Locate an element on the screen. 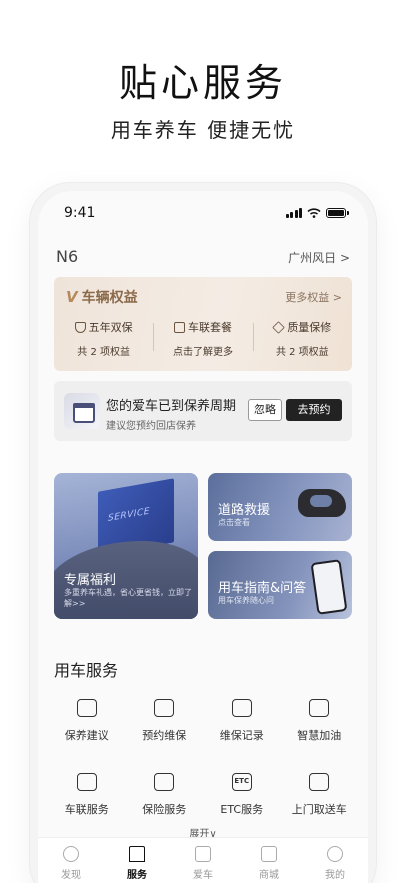  service-item: 预约维保 is located at coordinates (165, 721).